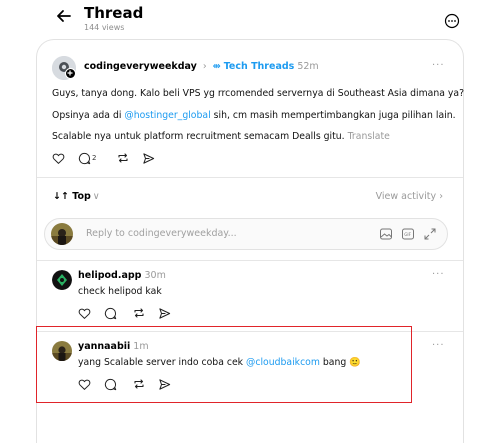  I want to click on thread-header: Thread 144 views, so click(250, 20).